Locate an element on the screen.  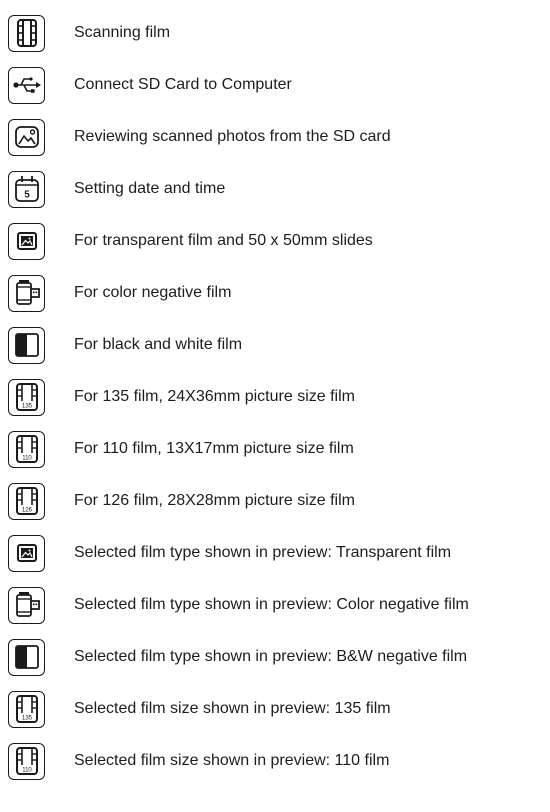
legend-row-color-negative: For color negative film is located at coordinates (119, 293).